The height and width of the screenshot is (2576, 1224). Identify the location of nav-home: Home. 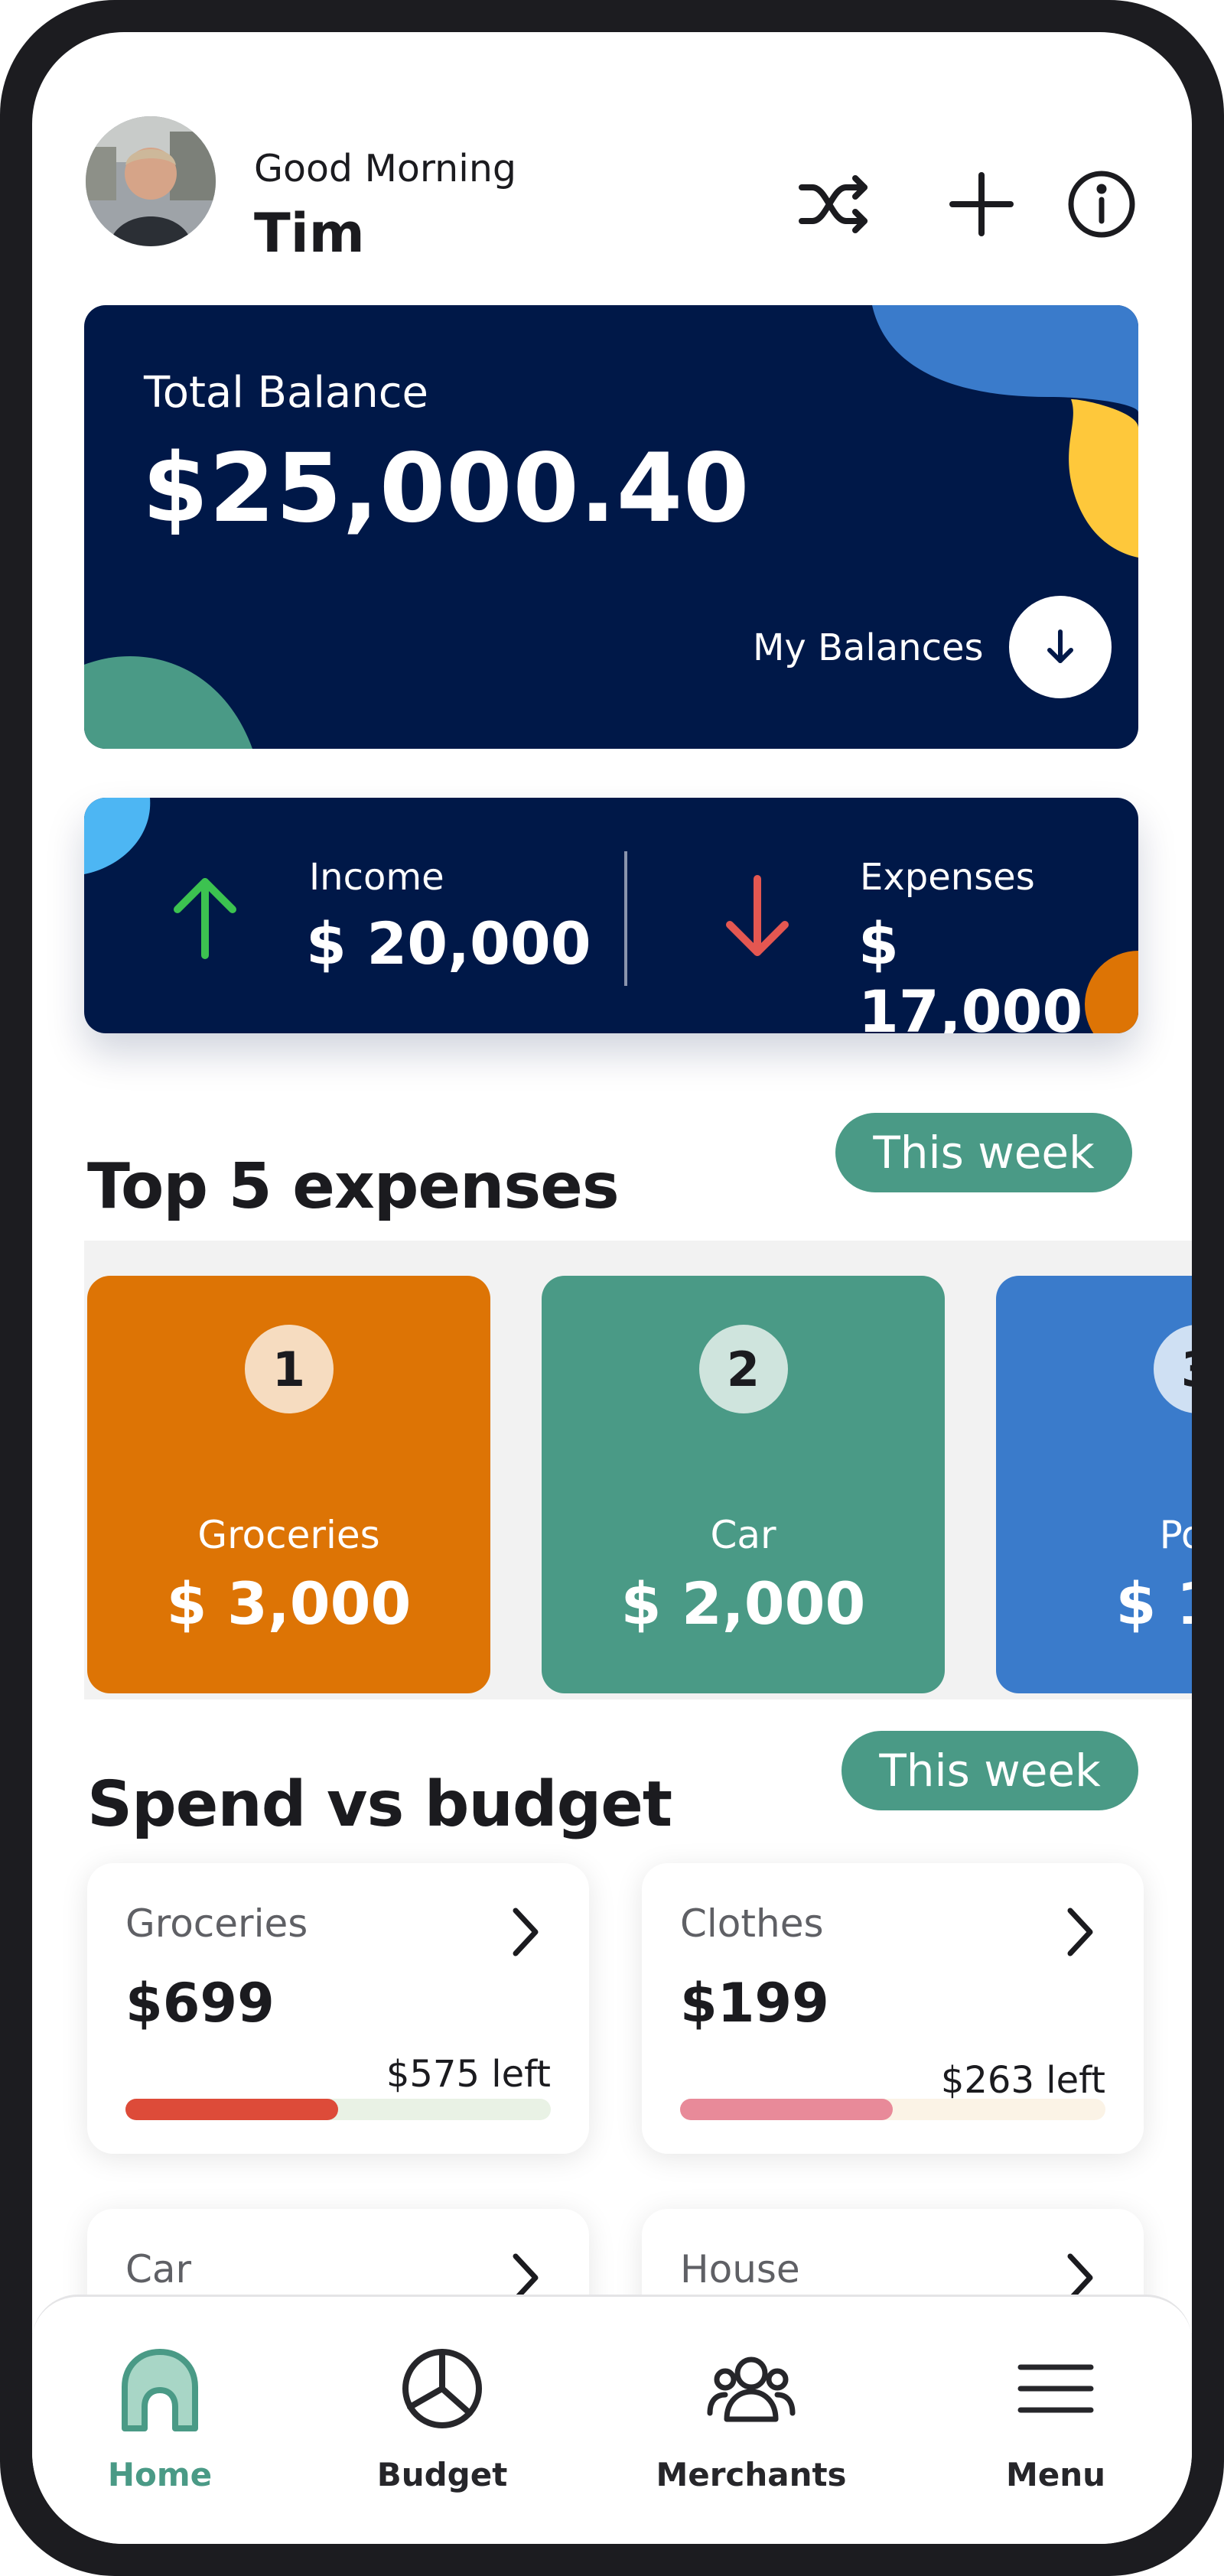
(160, 2420).